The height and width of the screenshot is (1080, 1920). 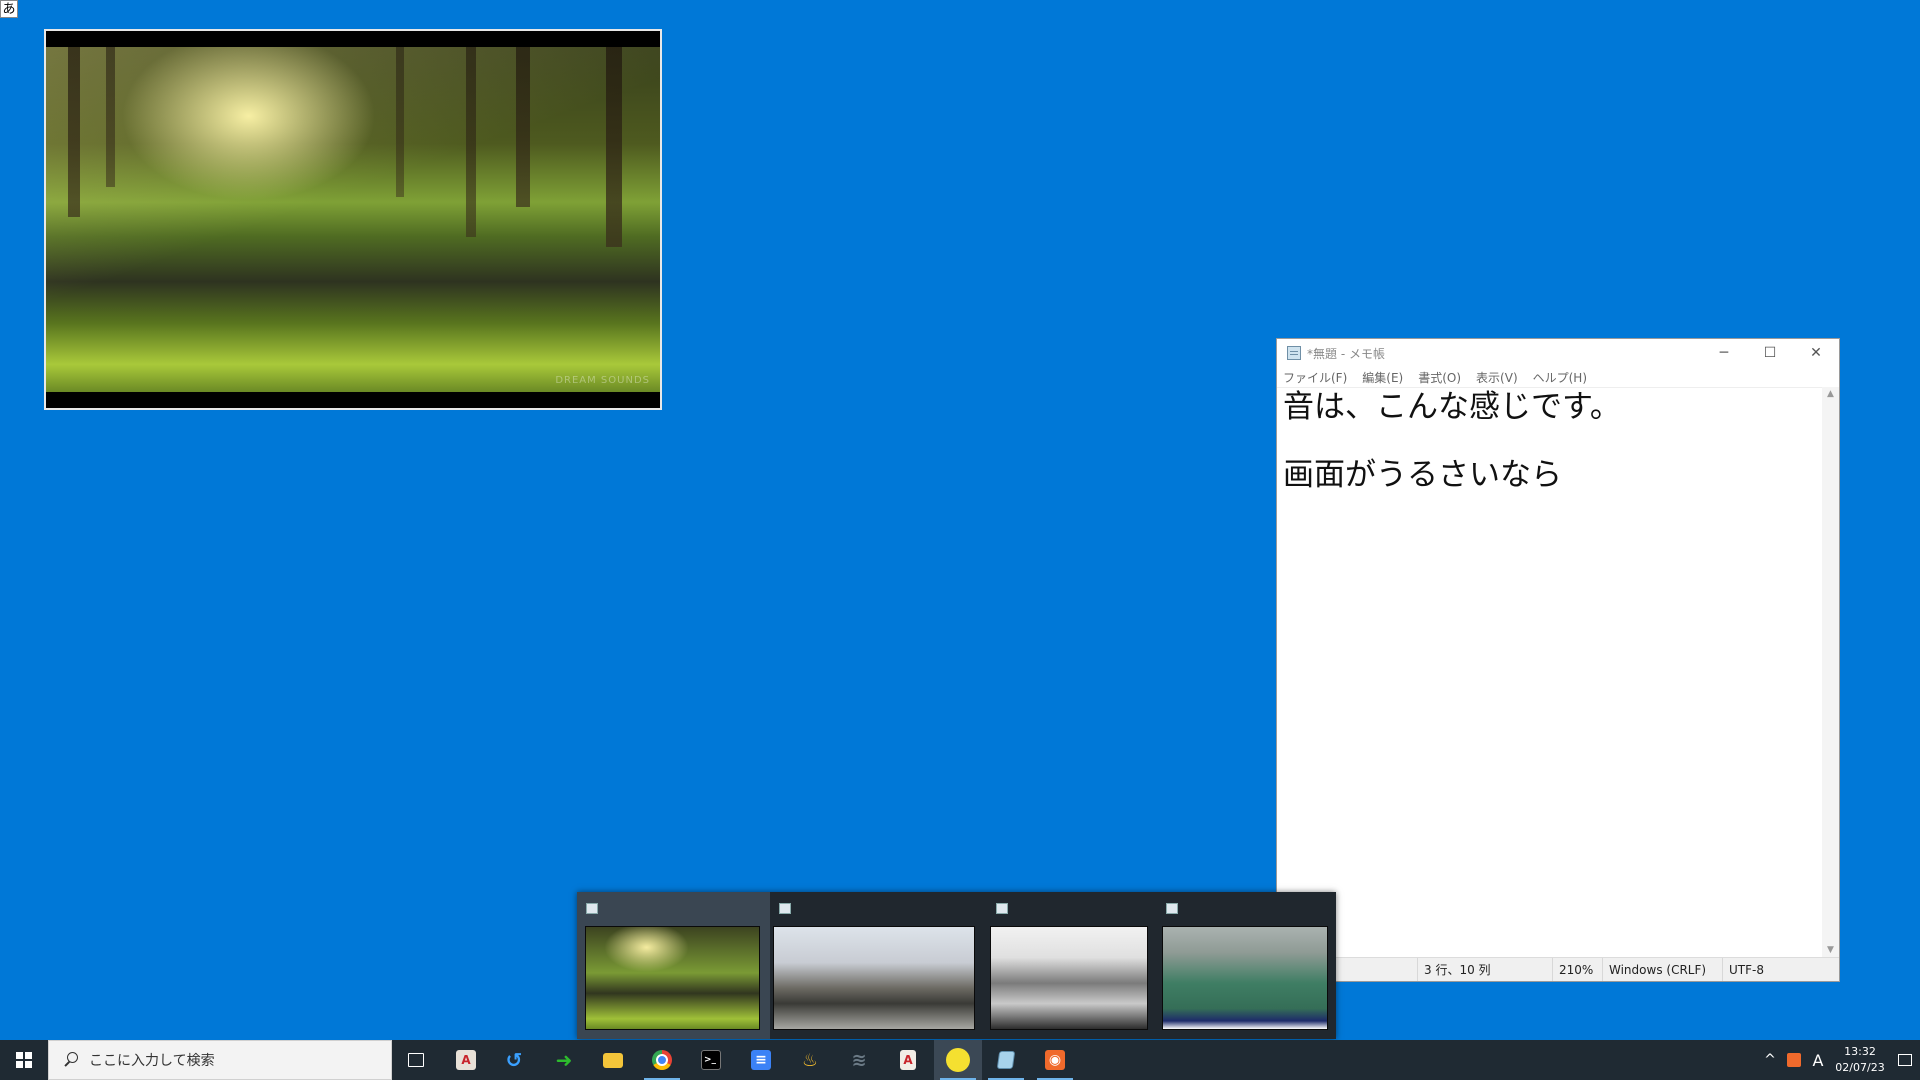 I want to click on windows-logo-icon, so click(x=24, y=1060).